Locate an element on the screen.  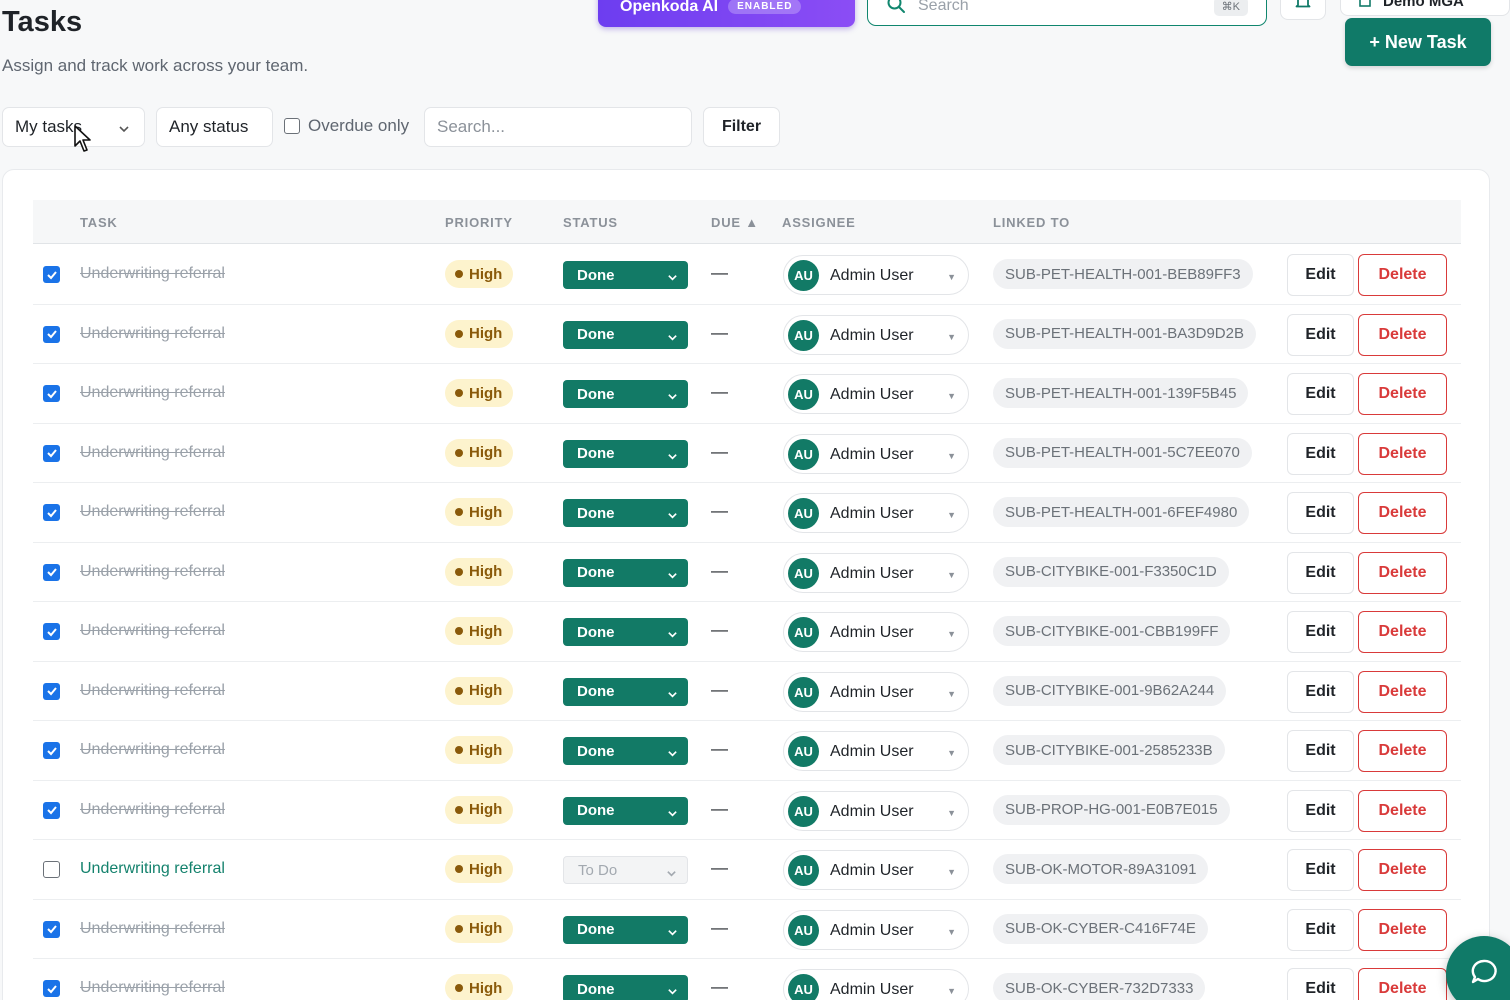
column-header-task: TASK is located at coordinates (99, 222).